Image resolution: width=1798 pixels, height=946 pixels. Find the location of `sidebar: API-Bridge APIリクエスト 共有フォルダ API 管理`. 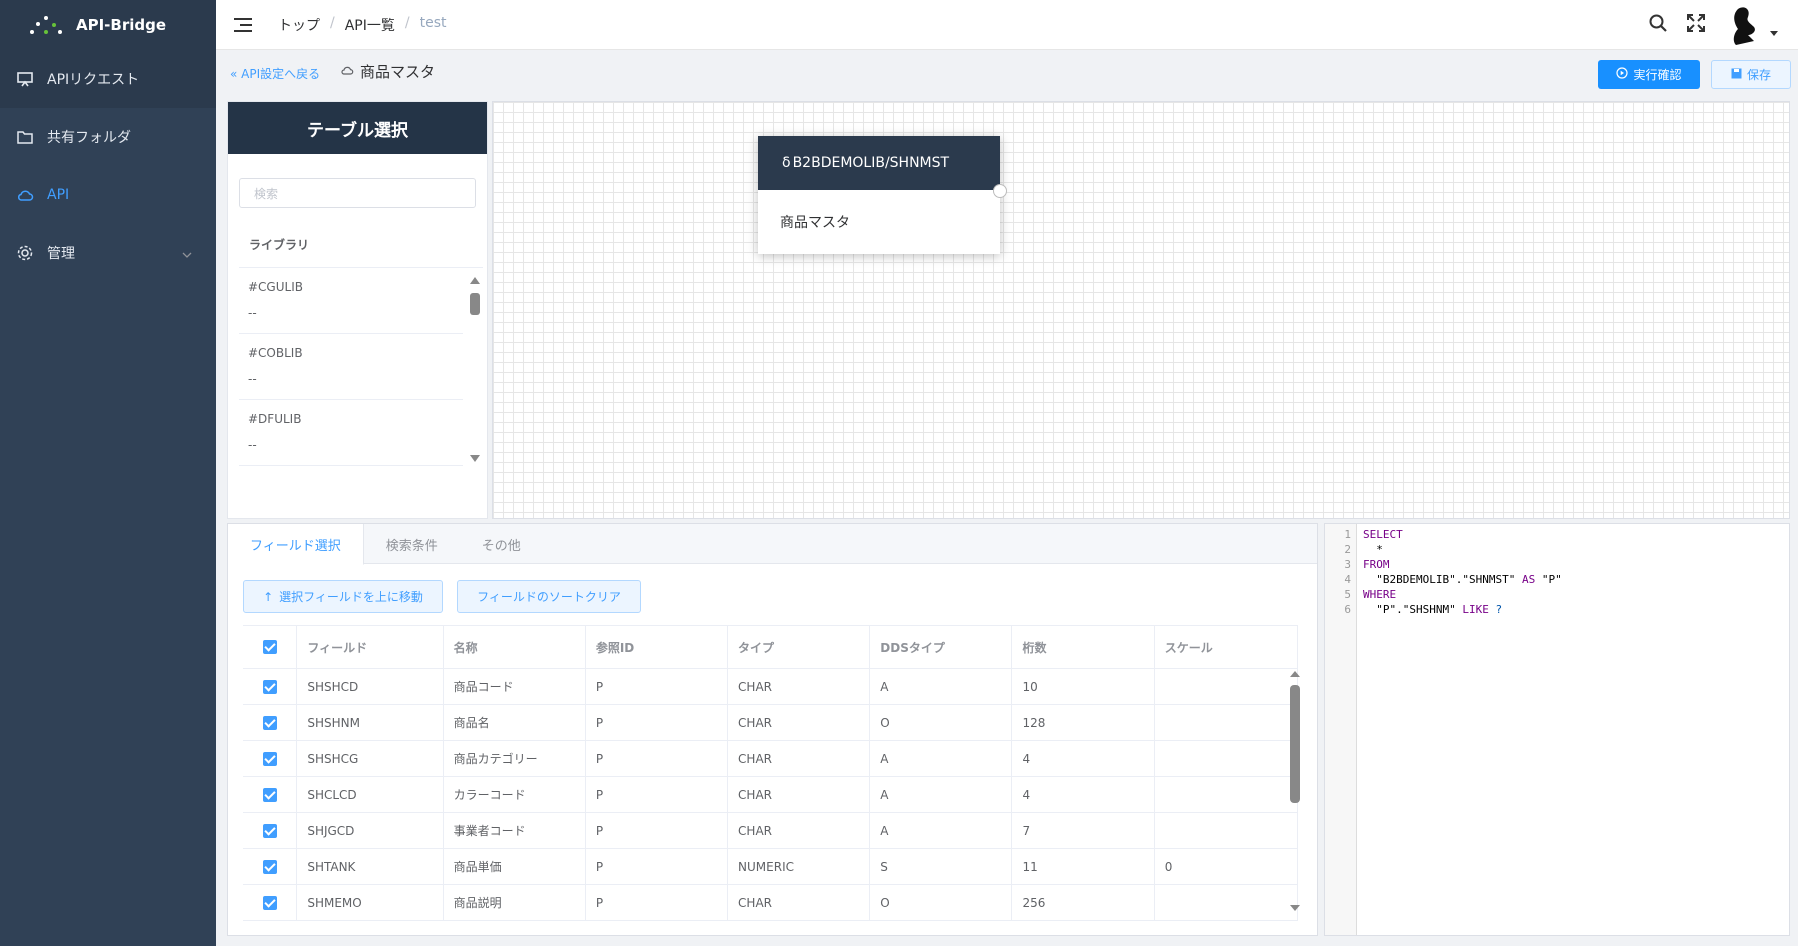

sidebar: API-Bridge APIリクエスト 共有フォルダ API 管理 is located at coordinates (108, 473).